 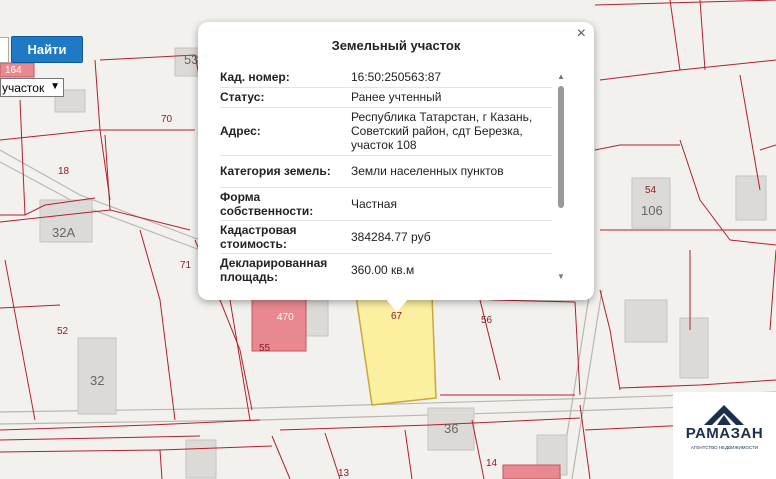 What do you see at coordinates (285, 171) in the screenshot?
I see `row-key: Категория земель:` at bounding box center [285, 171].